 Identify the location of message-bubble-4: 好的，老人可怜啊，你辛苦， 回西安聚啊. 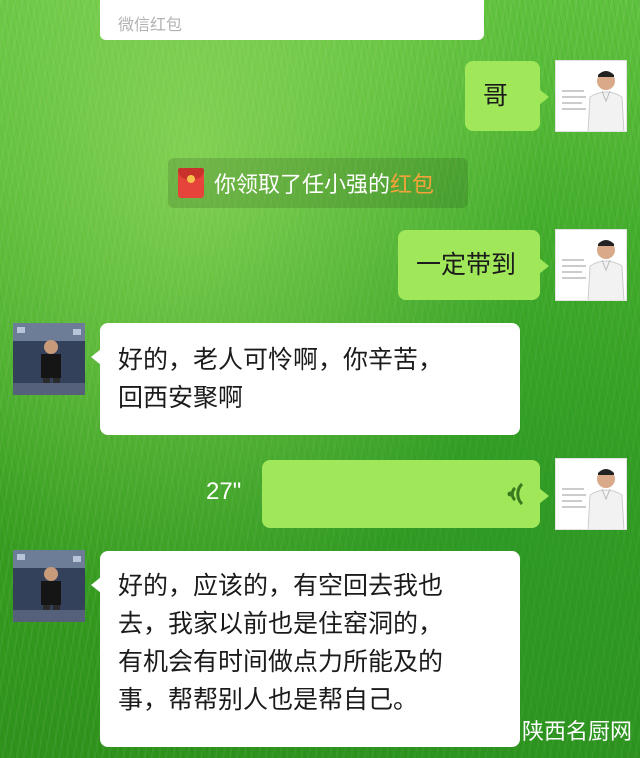
(305, 379).